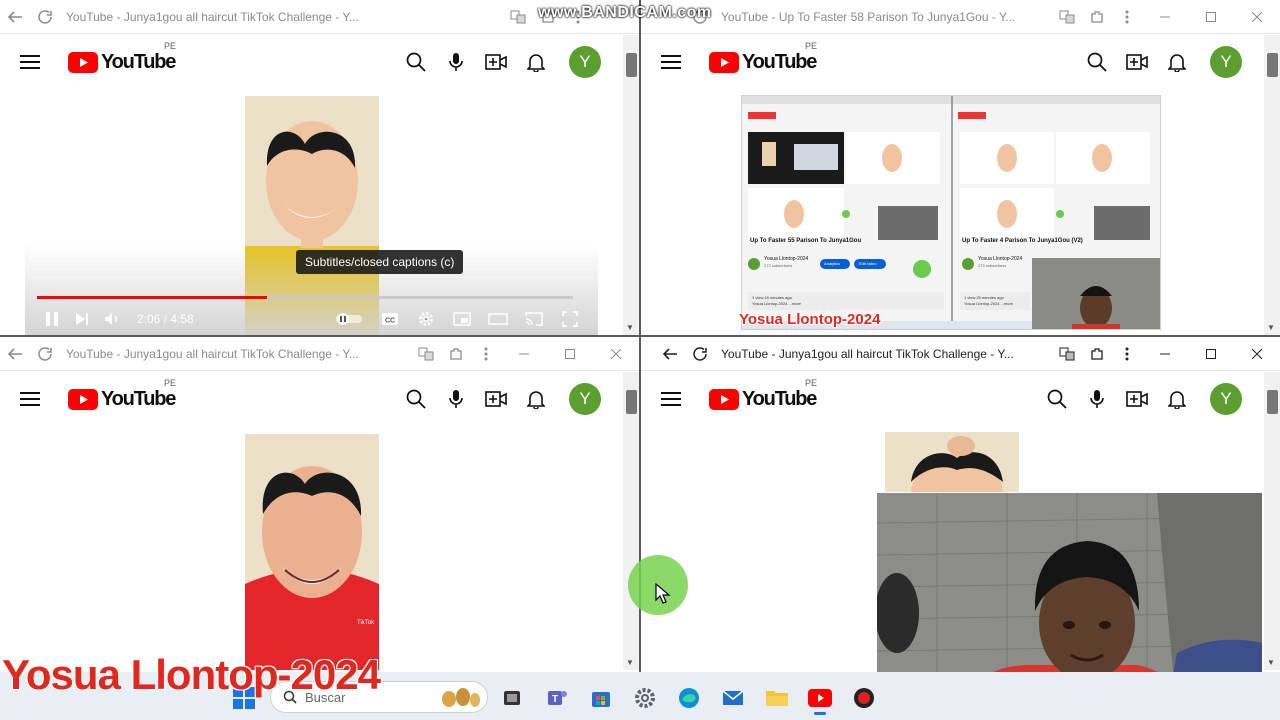 This screenshot has height=720, width=1280. Describe the element at coordinates (309, 62) in the screenshot. I see `youtube-header: YouTube PE Y` at that location.